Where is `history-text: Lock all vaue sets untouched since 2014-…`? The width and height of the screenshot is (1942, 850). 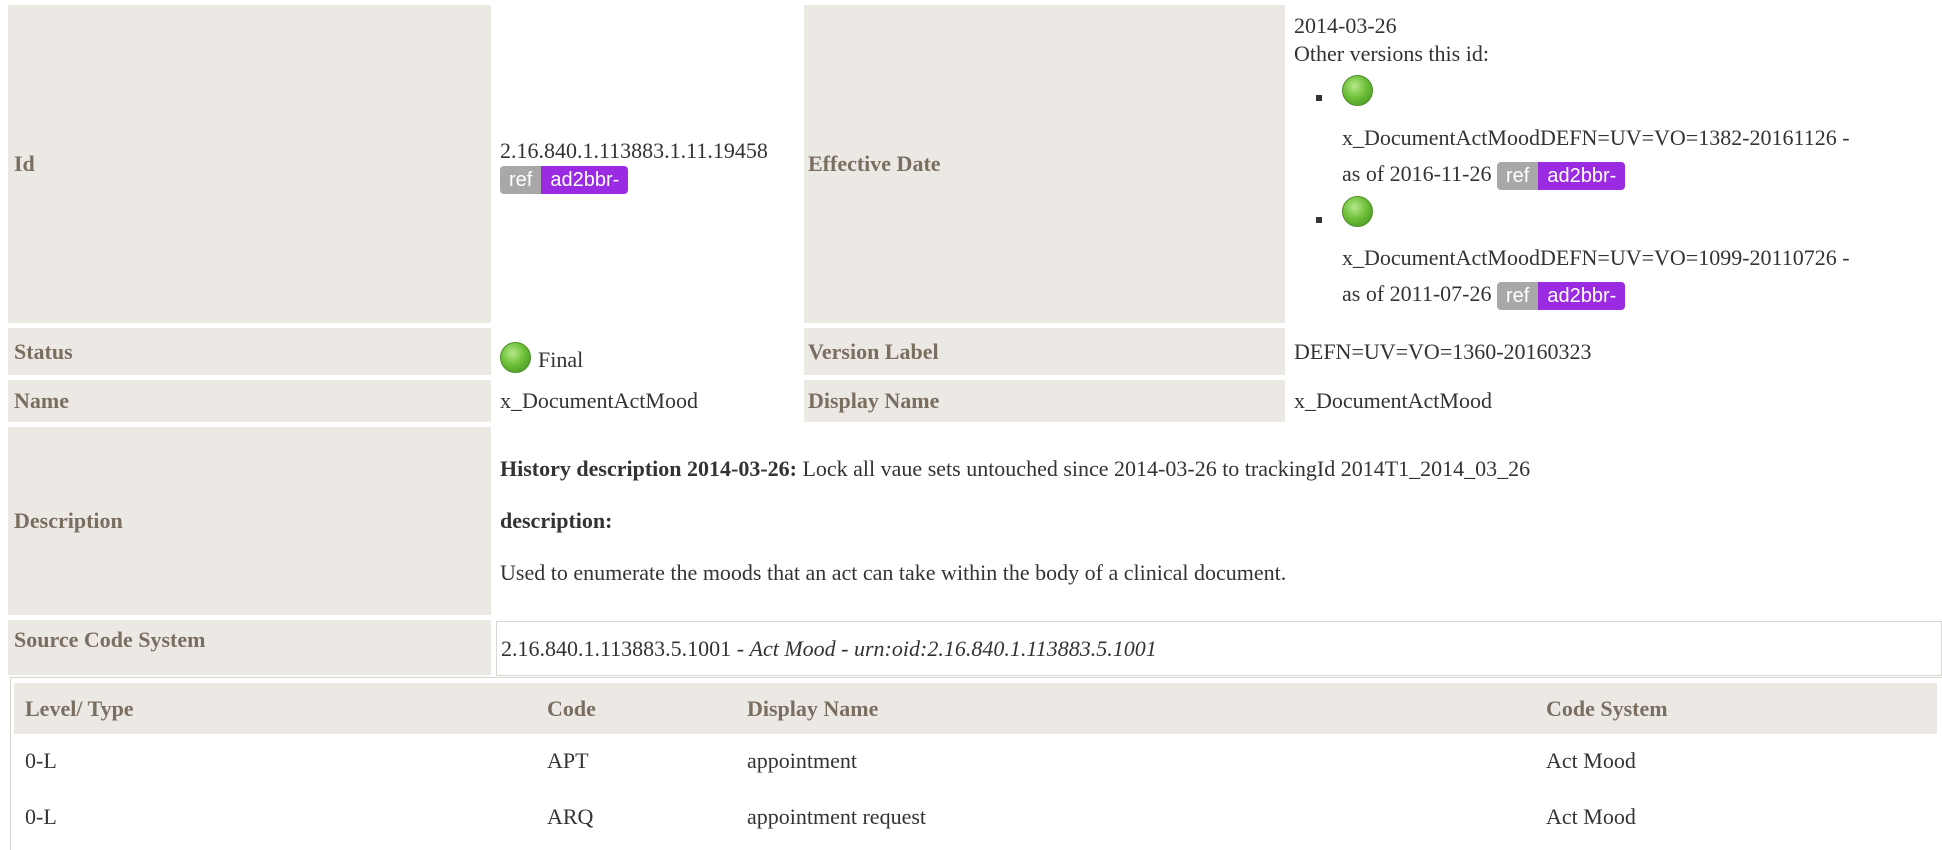
history-text: Lock all vaue sets untouched since 2014-… is located at coordinates (1166, 468).